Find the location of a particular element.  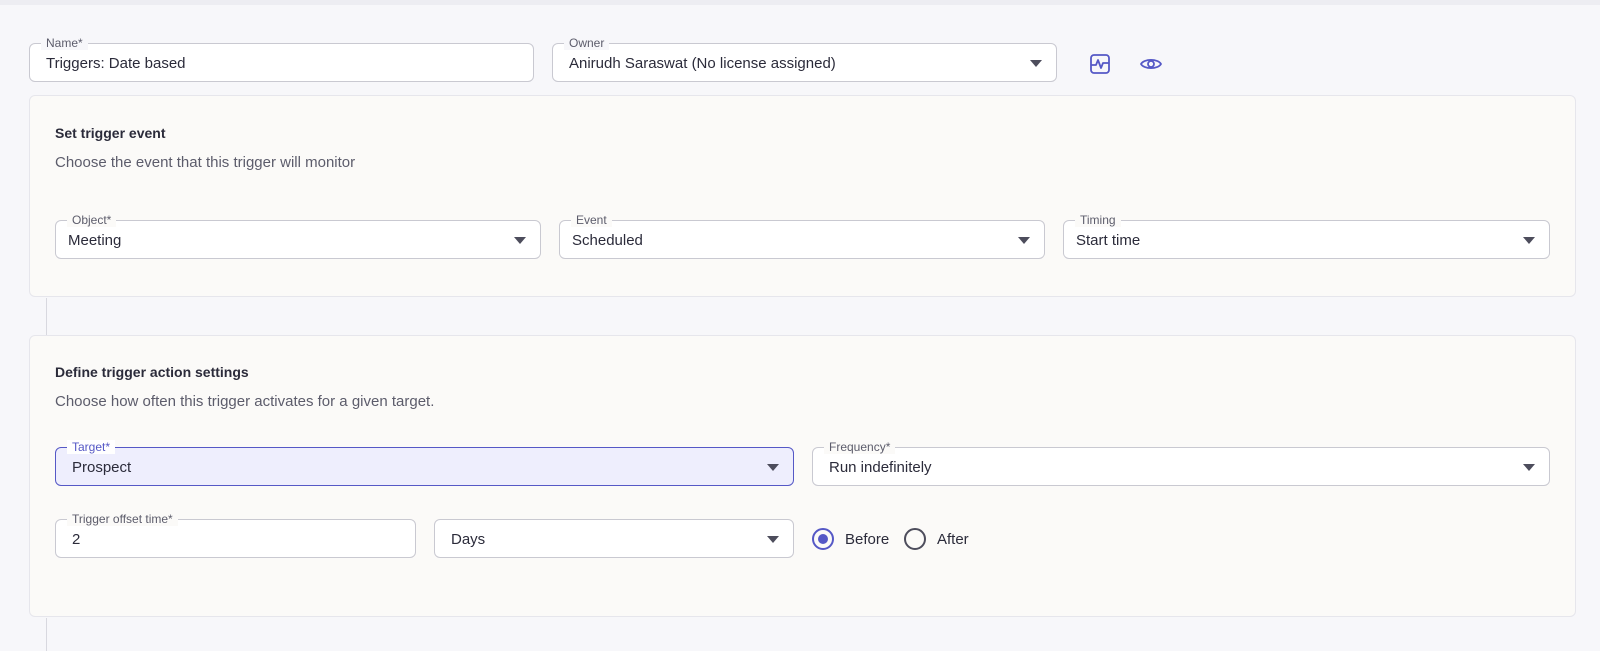

event-select-value: Scheduled is located at coordinates (607, 240).